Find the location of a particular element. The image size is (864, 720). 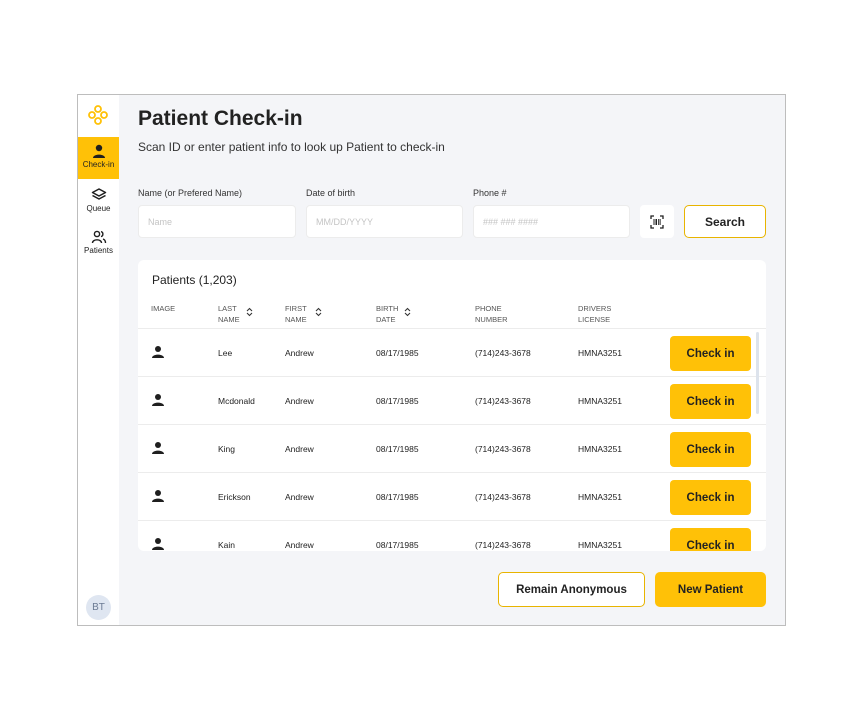

column-header-phone-number: PHONE NUMBER is located at coordinates (491, 314).